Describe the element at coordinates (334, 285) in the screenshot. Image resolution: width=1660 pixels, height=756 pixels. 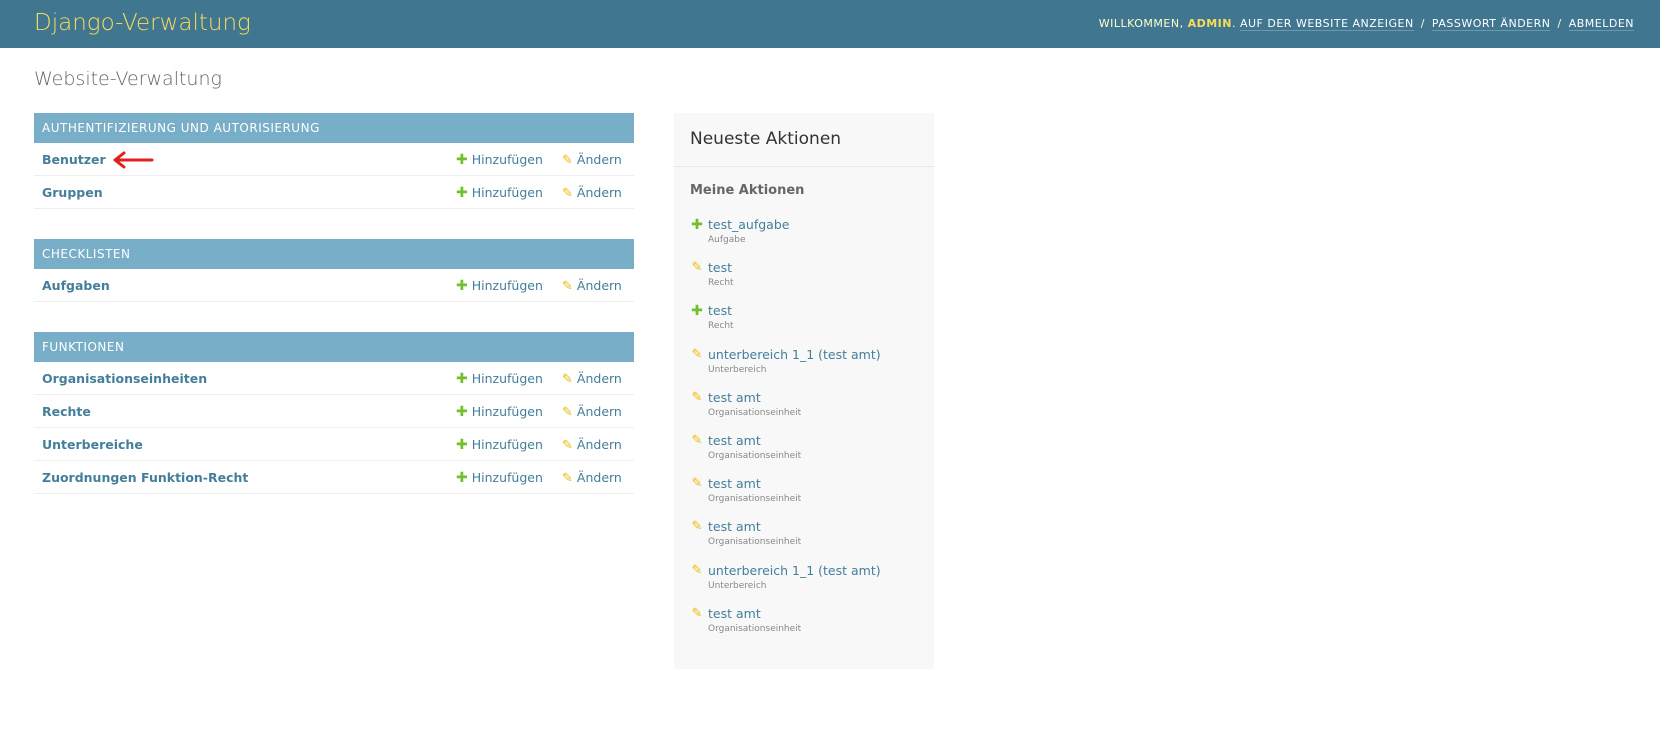
I see `model-row-aufgaben: Aufgaben ✚ Hinzufügen ✎ Ändern` at that location.